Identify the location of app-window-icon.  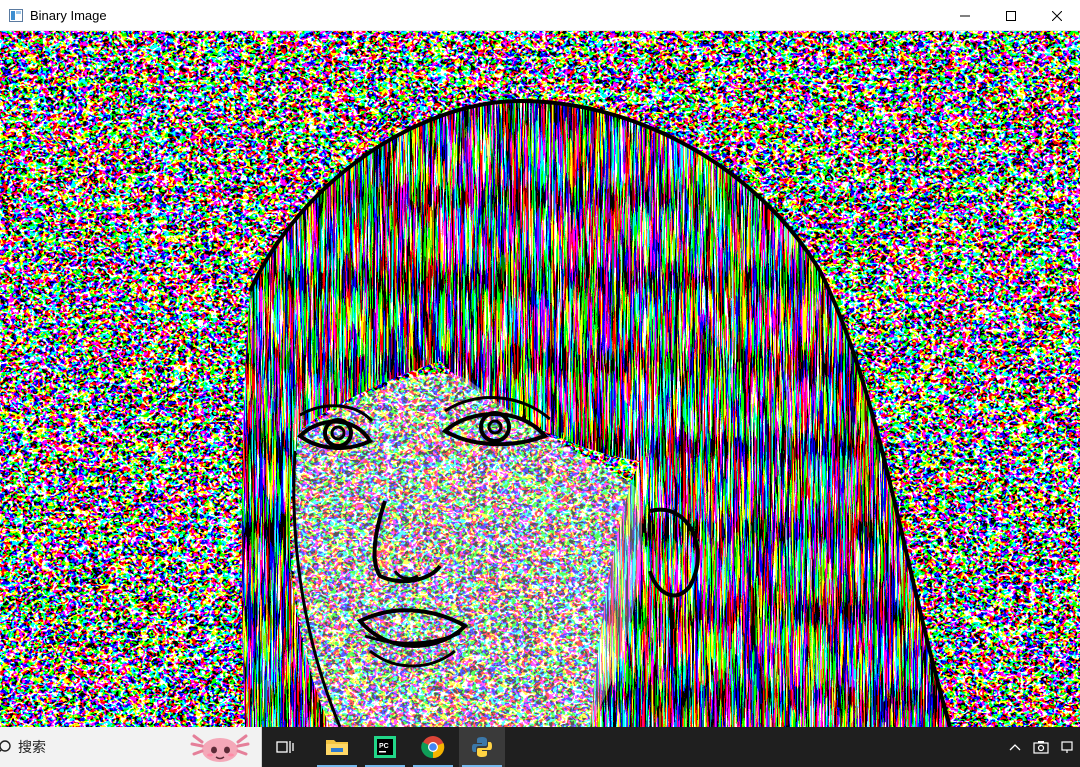
(16, 15).